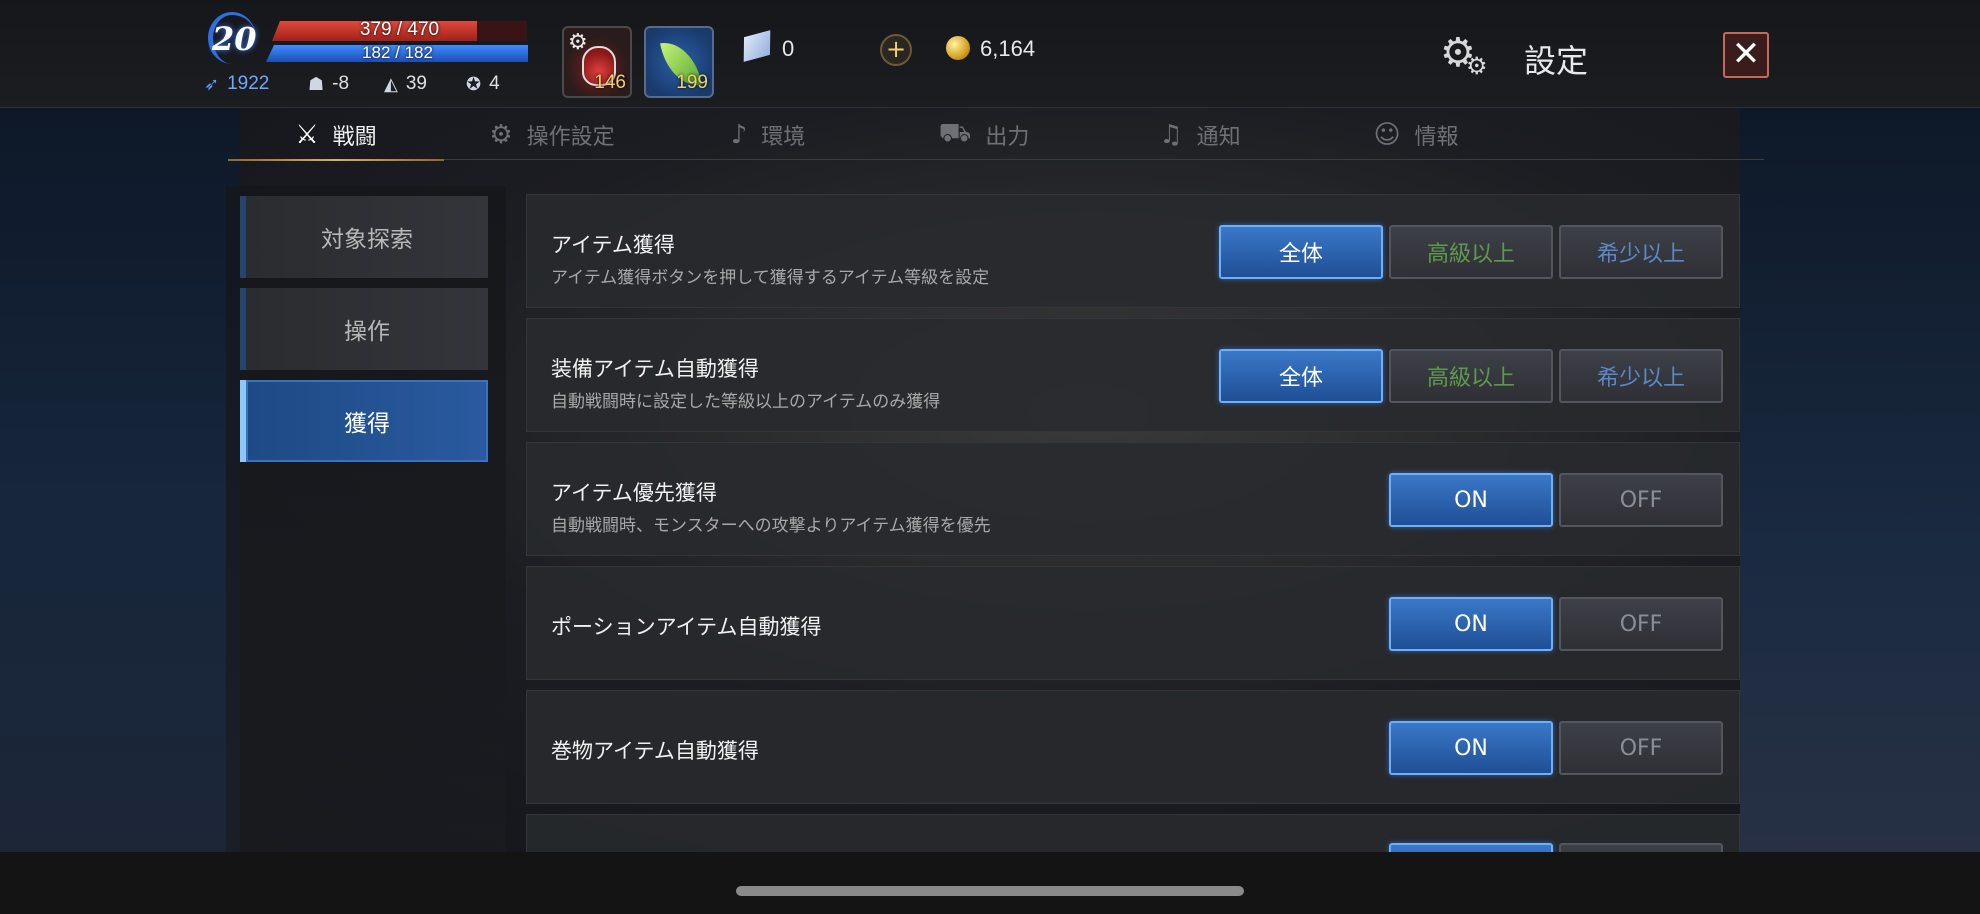 The image size is (1980, 914). I want to click on setting-row-potion-auto: ポーションアイテム自動獲得 ON OFF, so click(1133, 623).